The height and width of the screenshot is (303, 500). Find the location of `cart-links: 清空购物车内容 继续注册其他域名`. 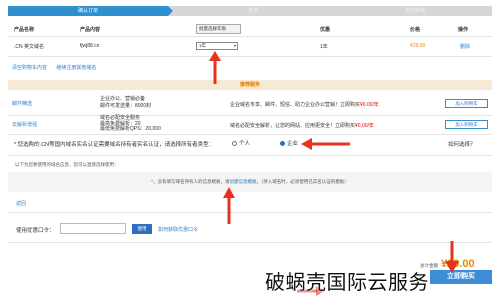

cart-links: 清空购物车内容 继续注册其他域名 is located at coordinates (58, 67).